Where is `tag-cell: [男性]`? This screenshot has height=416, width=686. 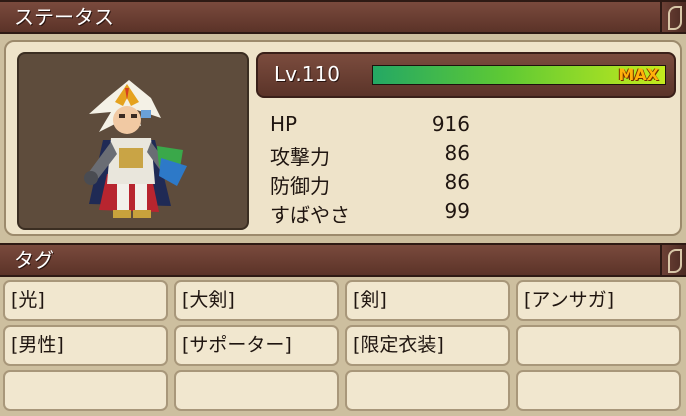 tag-cell: [男性] is located at coordinates (85, 345).